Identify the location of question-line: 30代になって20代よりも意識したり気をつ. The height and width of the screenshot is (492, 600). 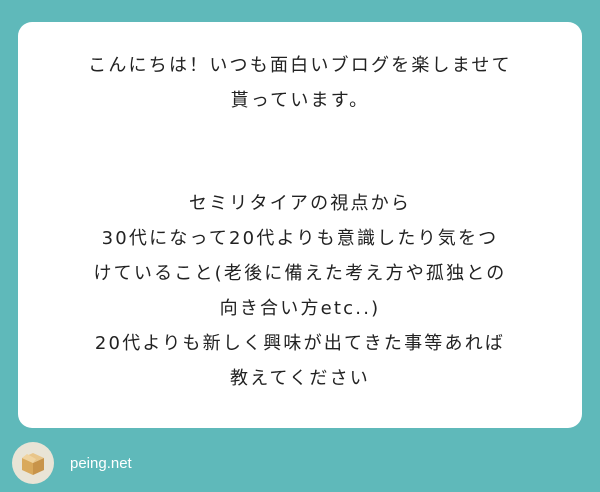
(300, 238).